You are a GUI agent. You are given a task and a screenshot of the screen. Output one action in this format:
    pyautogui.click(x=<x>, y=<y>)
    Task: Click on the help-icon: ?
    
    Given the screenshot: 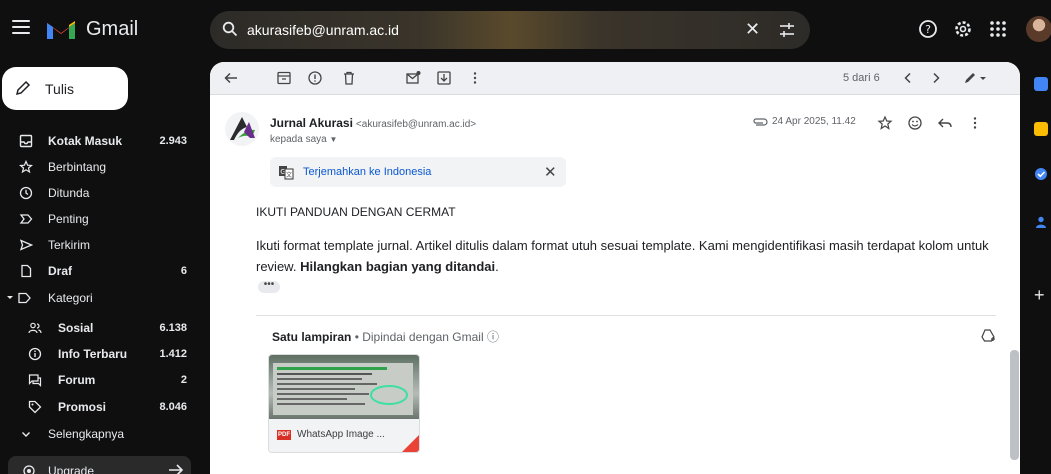 What is the action you would take?
    pyautogui.click(x=928, y=29)
    